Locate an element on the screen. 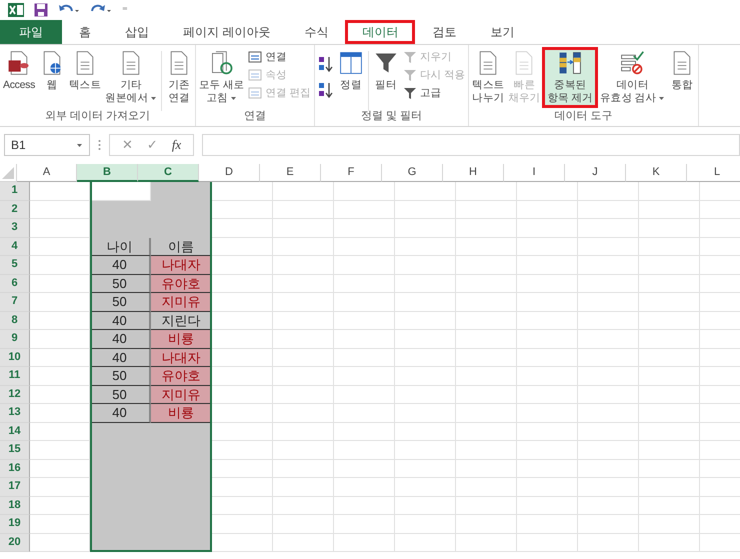 Image resolution: width=740 pixels, height=559 pixels. ribbon-button: 데이터 유효성 검사 is located at coordinates (632, 77).